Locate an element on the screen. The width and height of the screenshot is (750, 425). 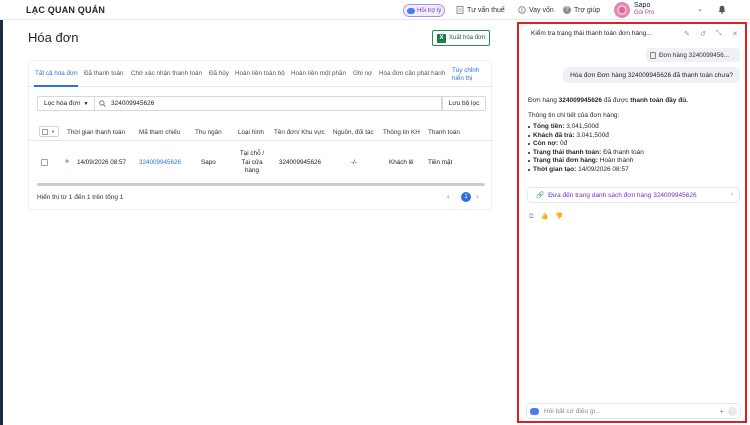
collapse-icon: ⤡ is located at coordinates (719, 34).